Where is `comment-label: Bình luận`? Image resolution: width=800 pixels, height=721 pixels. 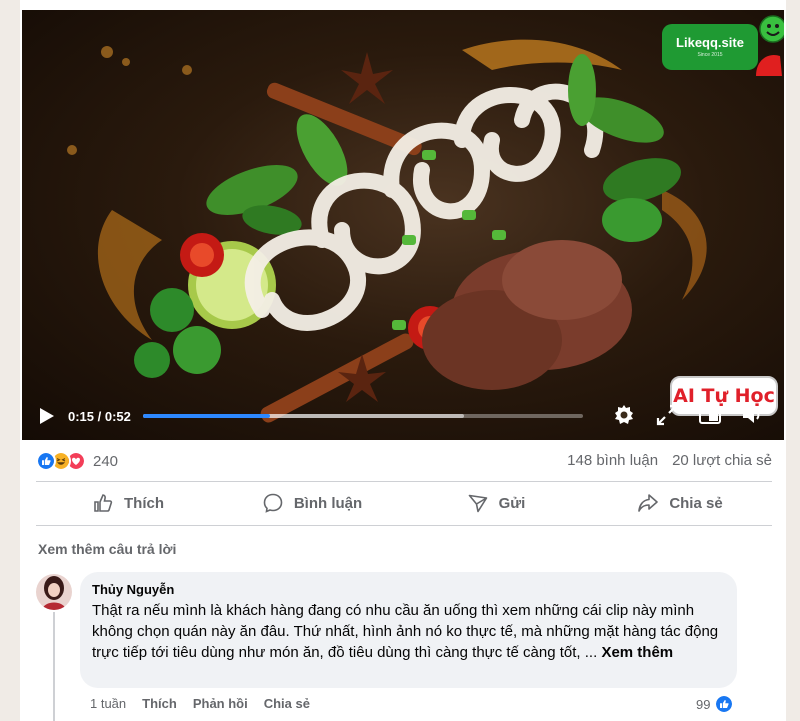 comment-label: Bình luận is located at coordinates (328, 503).